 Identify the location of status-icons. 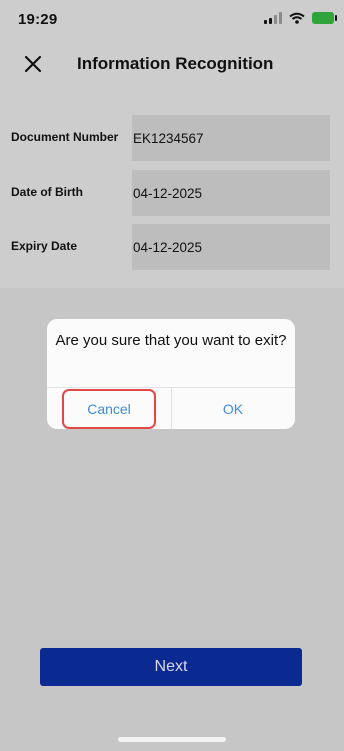
(300, 18).